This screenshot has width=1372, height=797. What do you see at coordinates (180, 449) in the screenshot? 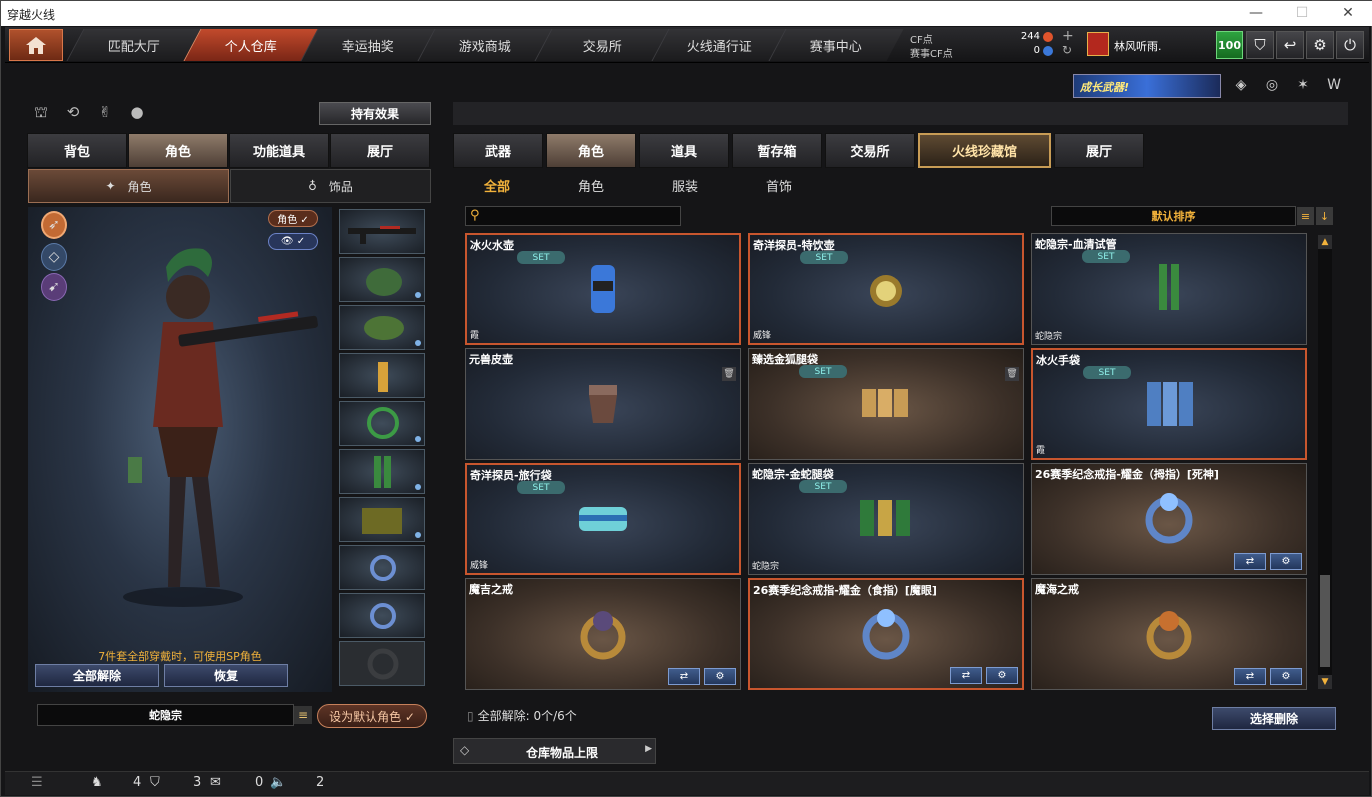
I see `character-preview: ➶ ◇ ➹ 角色 ✓ 👁 ✓` at bounding box center [180, 449].